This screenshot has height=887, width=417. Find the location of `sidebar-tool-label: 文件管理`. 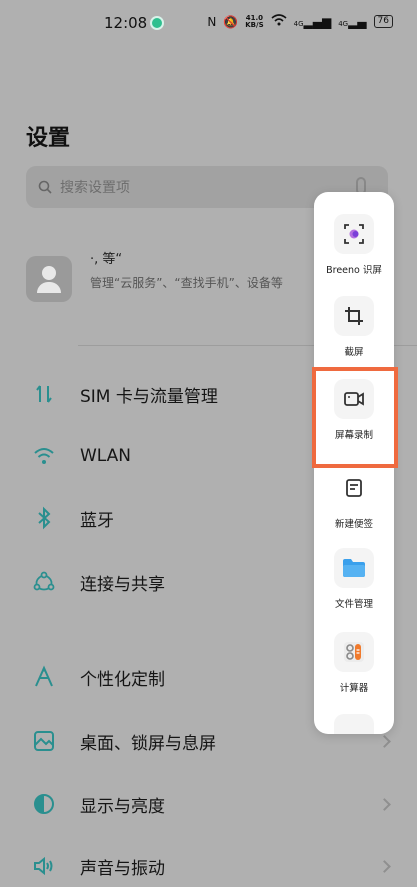

sidebar-tool-label: 文件管理 is located at coordinates (353, 604).